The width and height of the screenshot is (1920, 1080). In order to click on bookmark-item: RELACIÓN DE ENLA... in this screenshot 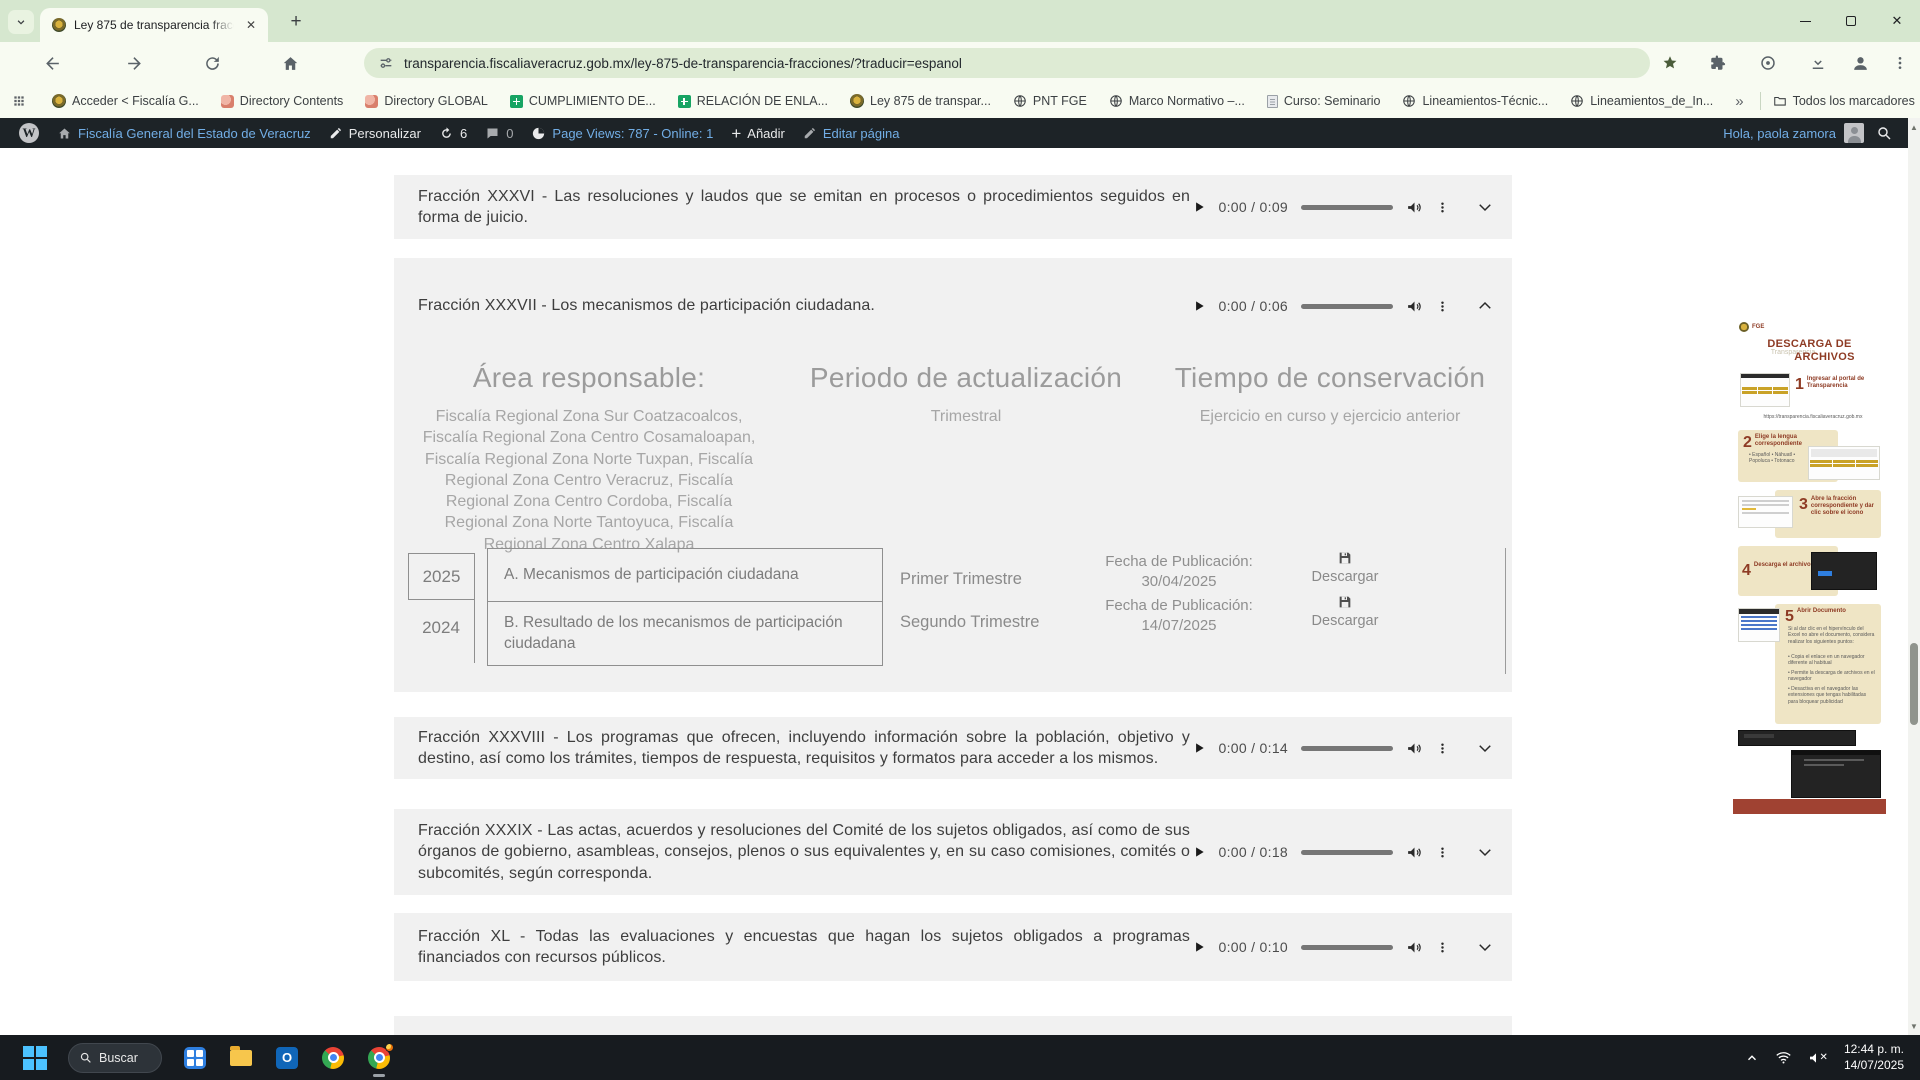, I will do `click(752, 101)`.